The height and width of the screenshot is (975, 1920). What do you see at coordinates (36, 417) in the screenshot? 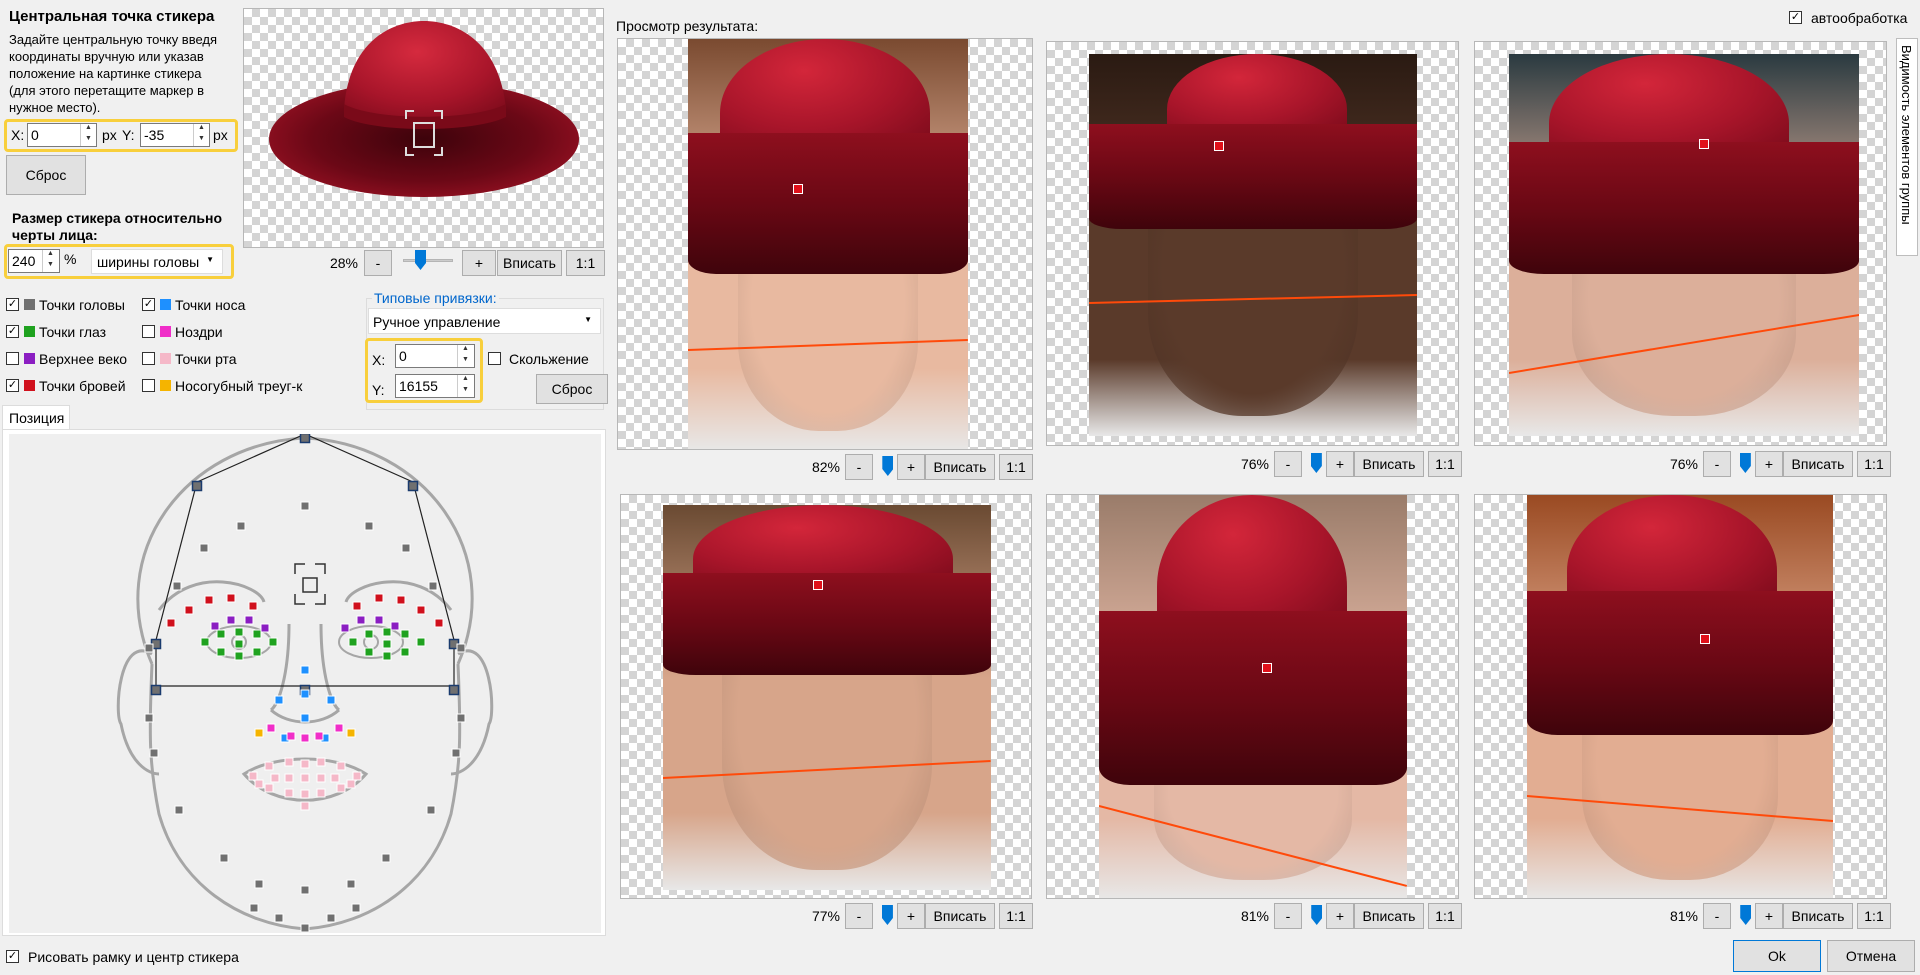
I see `tab-position: Позиция` at bounding box center [36, 417].